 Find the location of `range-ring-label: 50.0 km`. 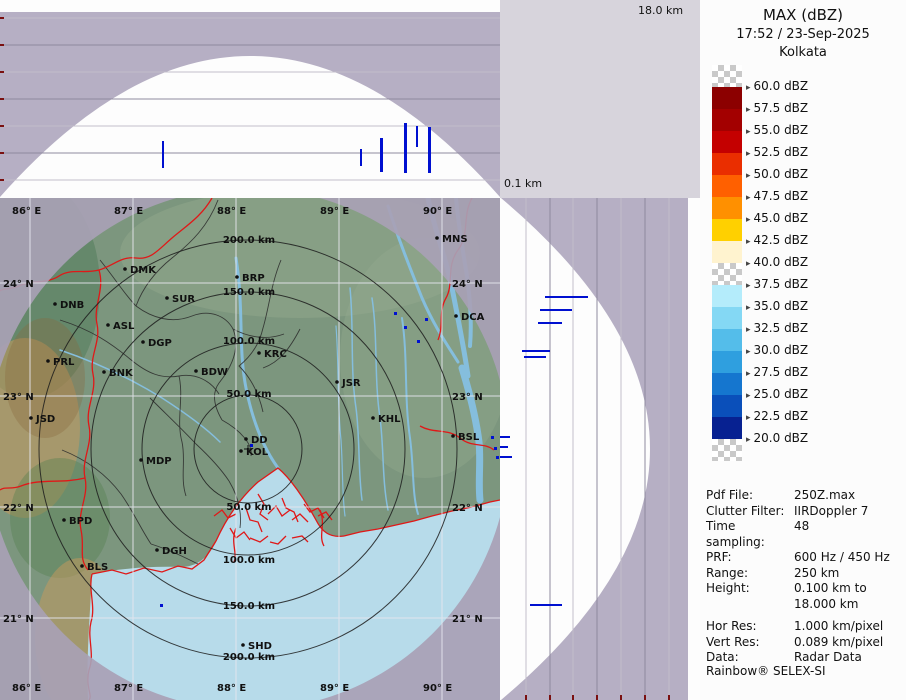

range-ring-label: 50.0 km is located at coordinates (248, 507).